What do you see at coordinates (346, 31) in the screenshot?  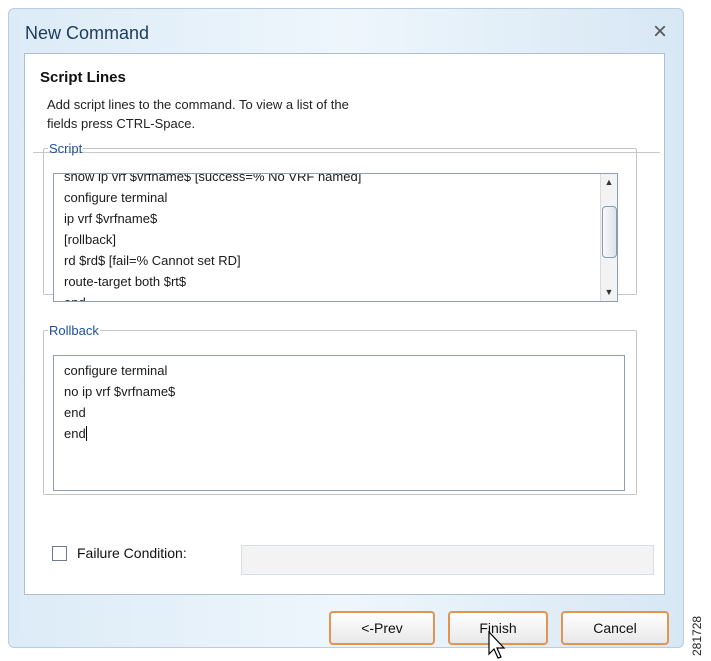 I see `title-bar: New Command ×` at bounding box center [346, 31].